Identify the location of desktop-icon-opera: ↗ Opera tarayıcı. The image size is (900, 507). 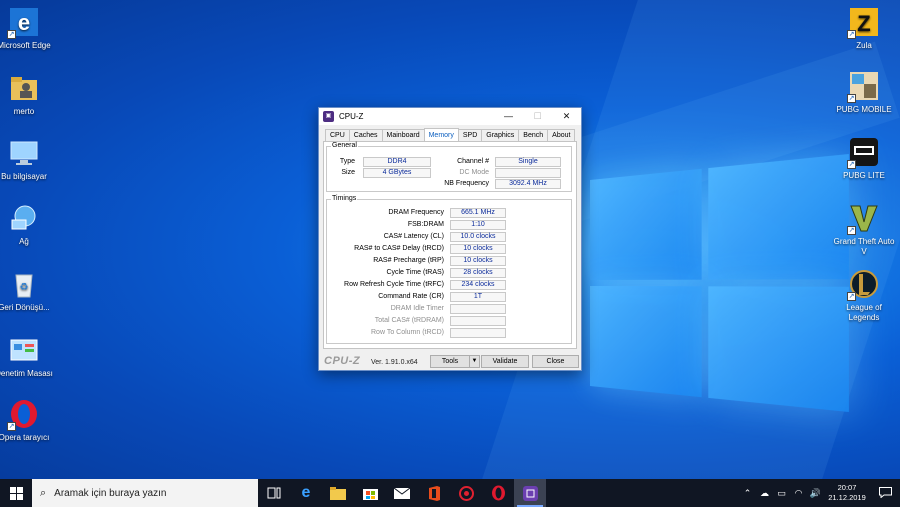
(28, 420).